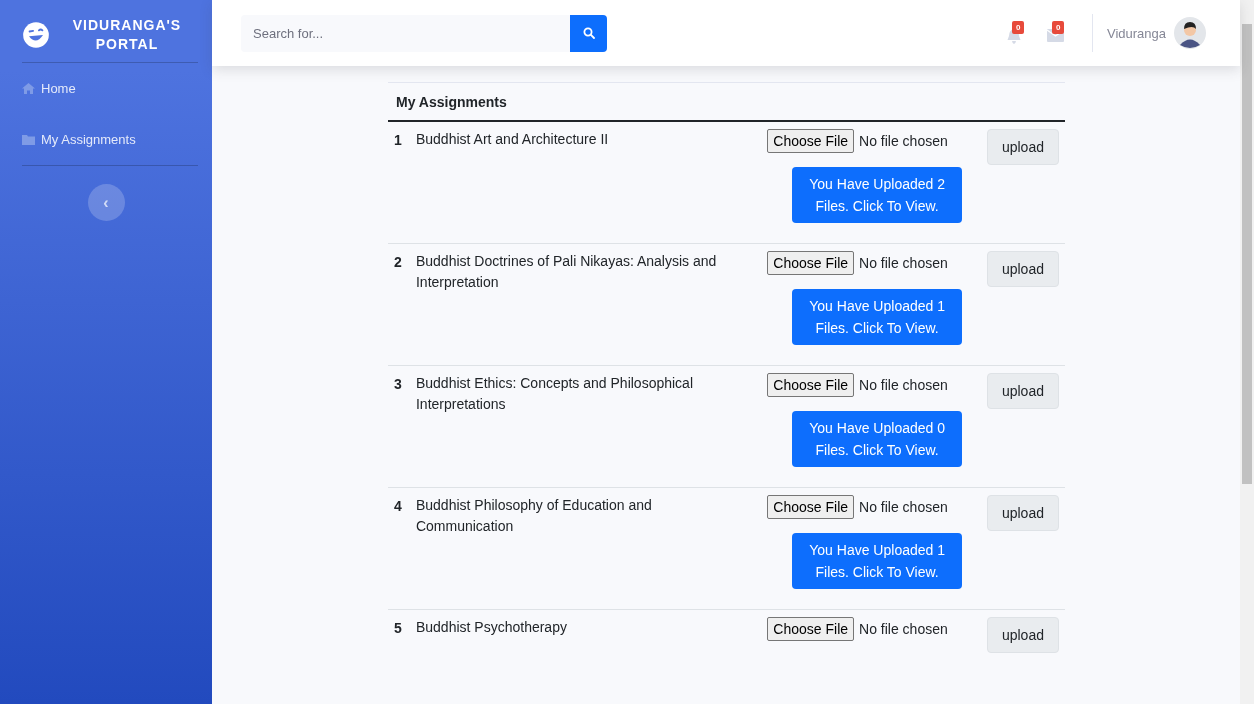 This screenshot has width=1254, height=704. I want to click on search-icon, so click(588, 33).